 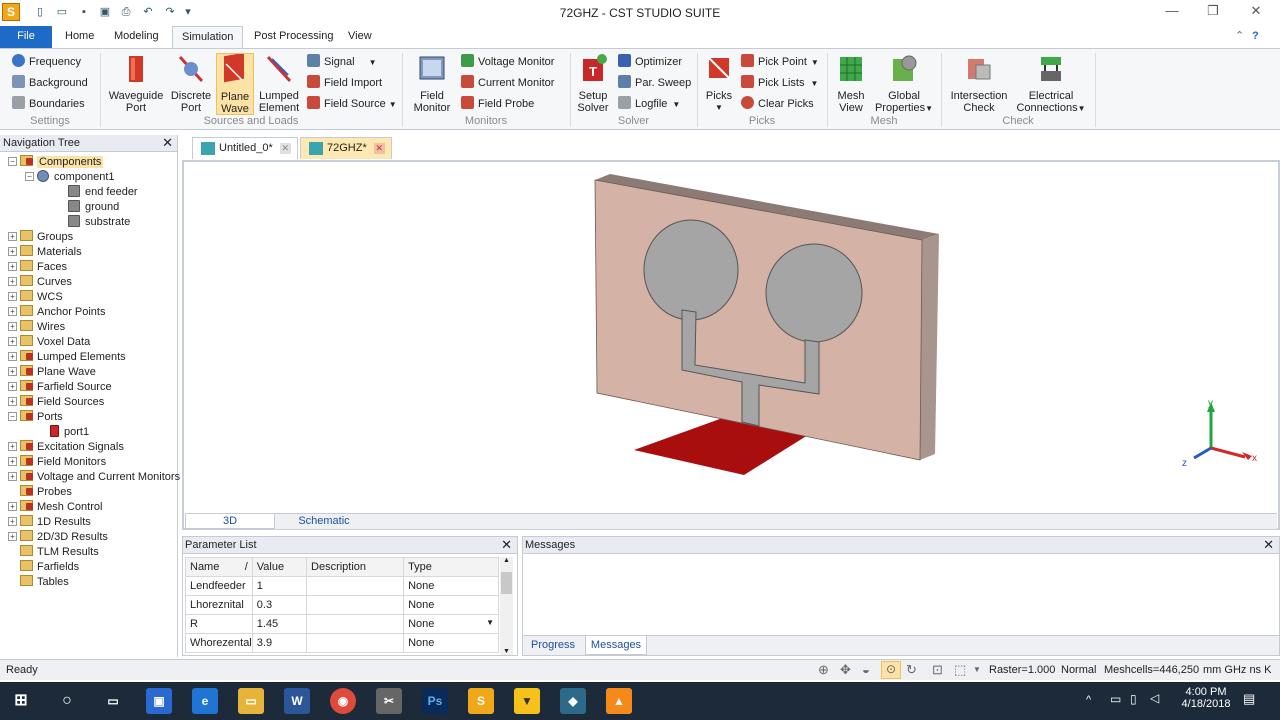 What do you see at coordinates (619, 701) in the screenshot?
I see `vlc-icon: ▲` at bounding box center [619, 701].